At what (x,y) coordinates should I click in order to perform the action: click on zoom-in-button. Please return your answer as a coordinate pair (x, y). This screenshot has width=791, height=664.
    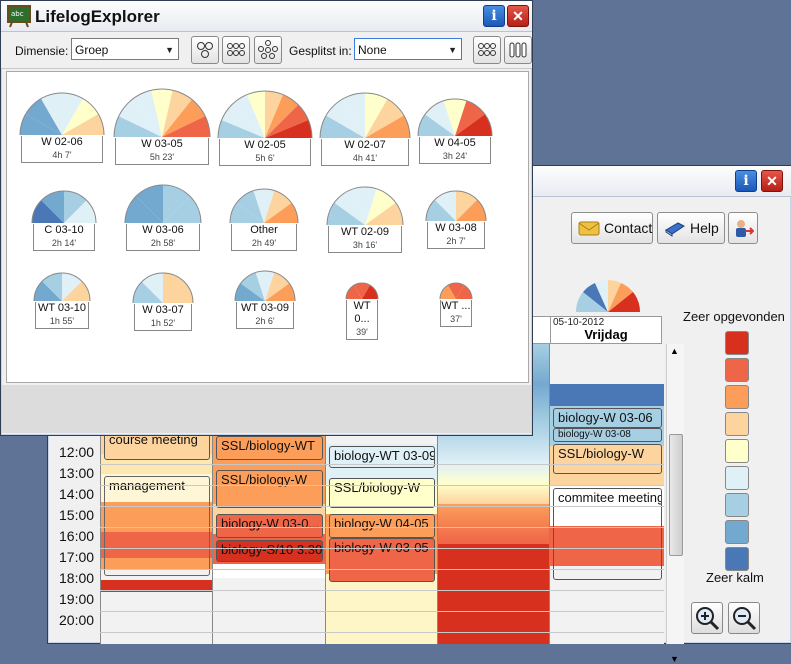
    Looking at the image, I should click on (707, 618).